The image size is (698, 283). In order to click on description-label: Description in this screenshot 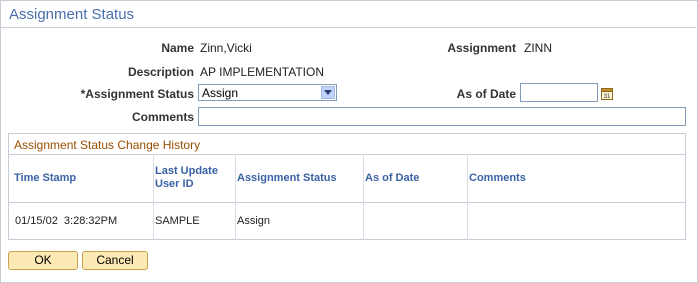, I will do `click(160, 72)`.